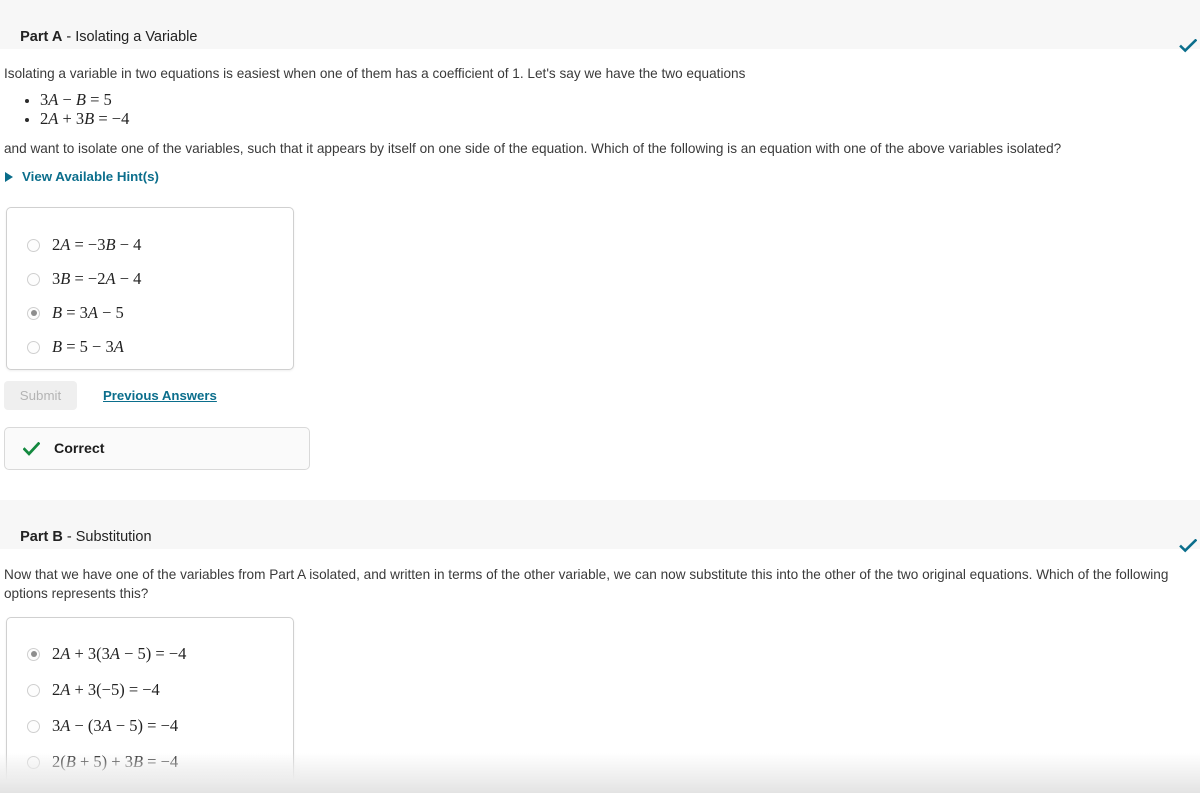  What do you see at coordinates (157, 448) in the screenshot?
I see `part-a-feedback-banner: Correct` at bounding box center [157, 448].